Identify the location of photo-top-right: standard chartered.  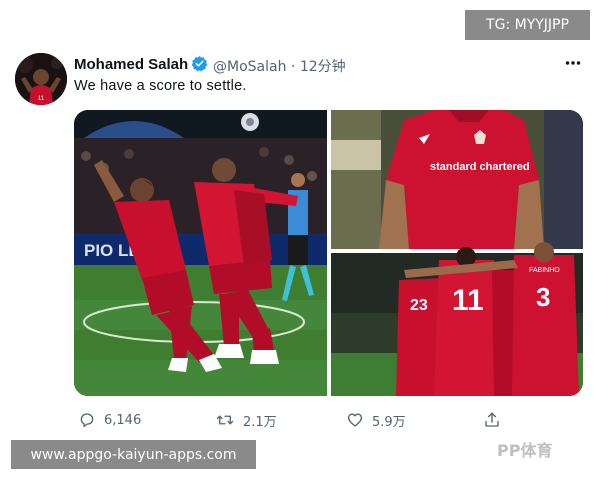
(457, 179).